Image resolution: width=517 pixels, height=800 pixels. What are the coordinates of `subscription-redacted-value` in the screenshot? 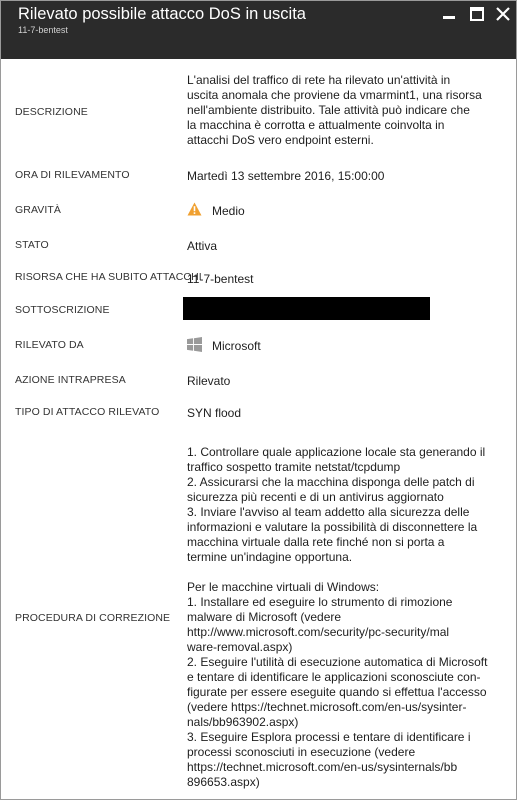 It's located at (306, 308).